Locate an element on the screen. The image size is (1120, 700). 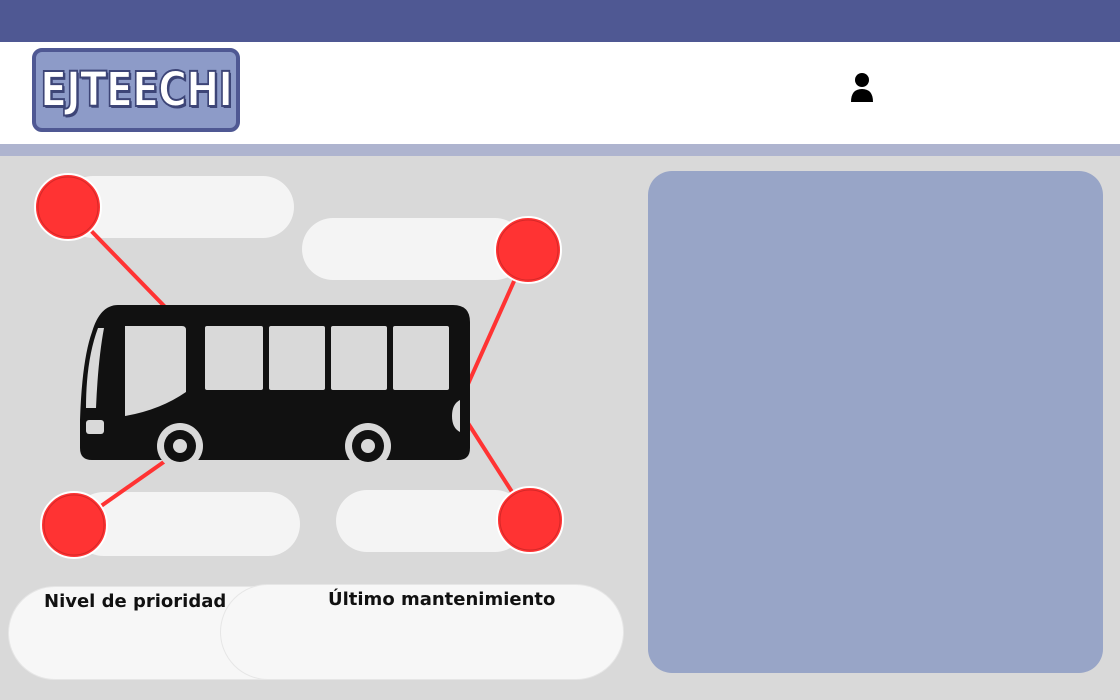
logo: EJTEECHI is located at coordinates (136, 90).